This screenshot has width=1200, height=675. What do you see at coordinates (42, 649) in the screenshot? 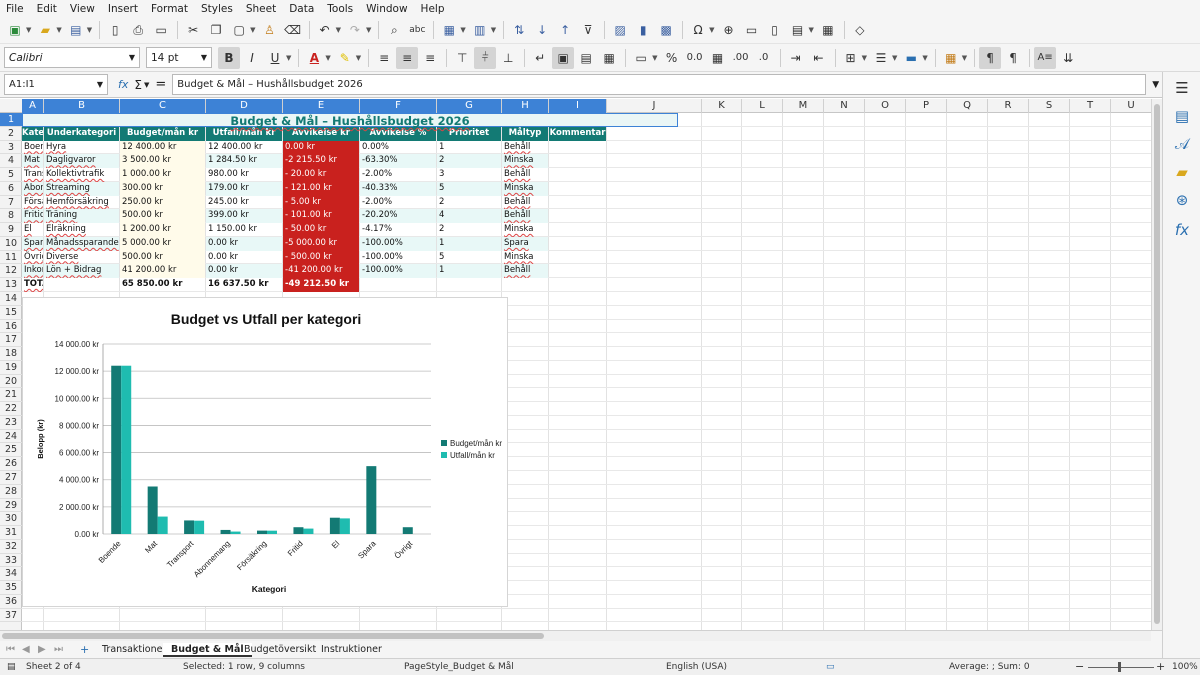
I see `next-sheet-icon: ▶` at bounding box center [42, 649].